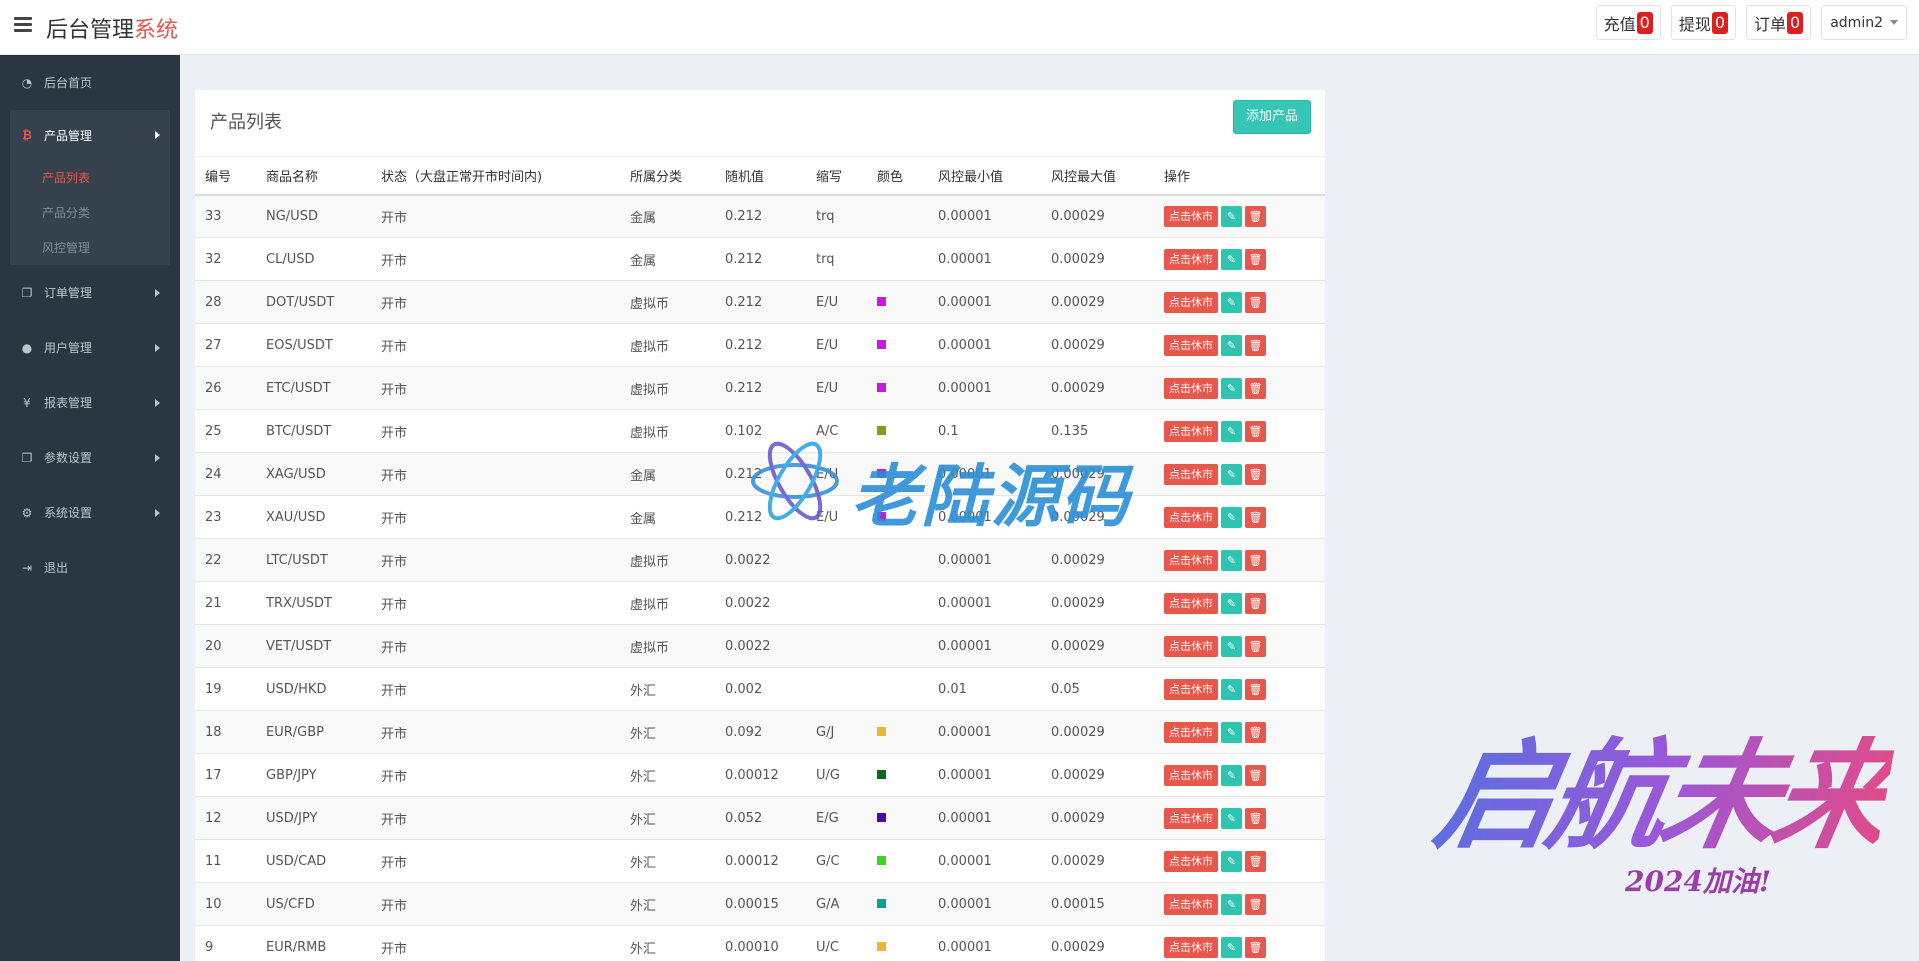 The image size is (1919, 961). What do you see at coordinates (1271, 117) in the screenshot?
I see `add-product-button: 添加产品` at bounding box center [1271, 117].